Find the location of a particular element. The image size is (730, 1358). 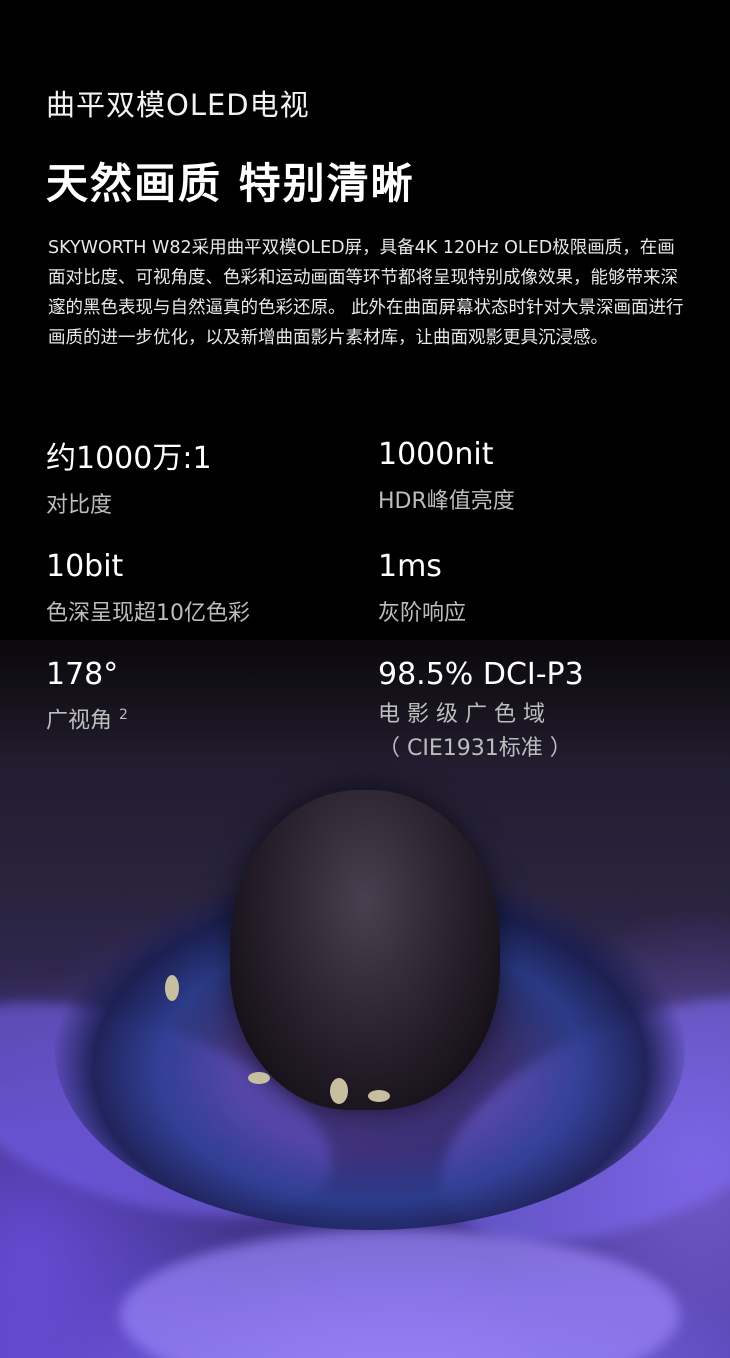

spec-label-text: 广视角 is located at coordinates (79, 721).